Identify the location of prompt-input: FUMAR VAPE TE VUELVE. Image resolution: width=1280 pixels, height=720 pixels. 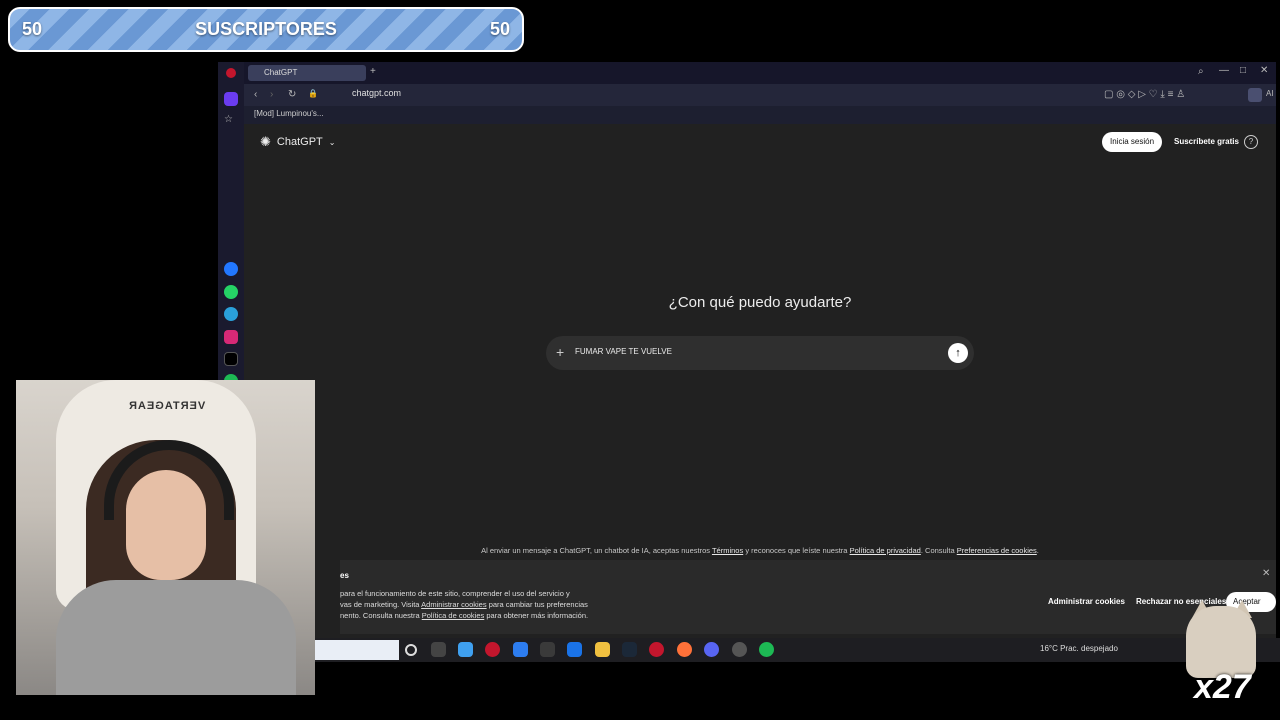
(623, 351).